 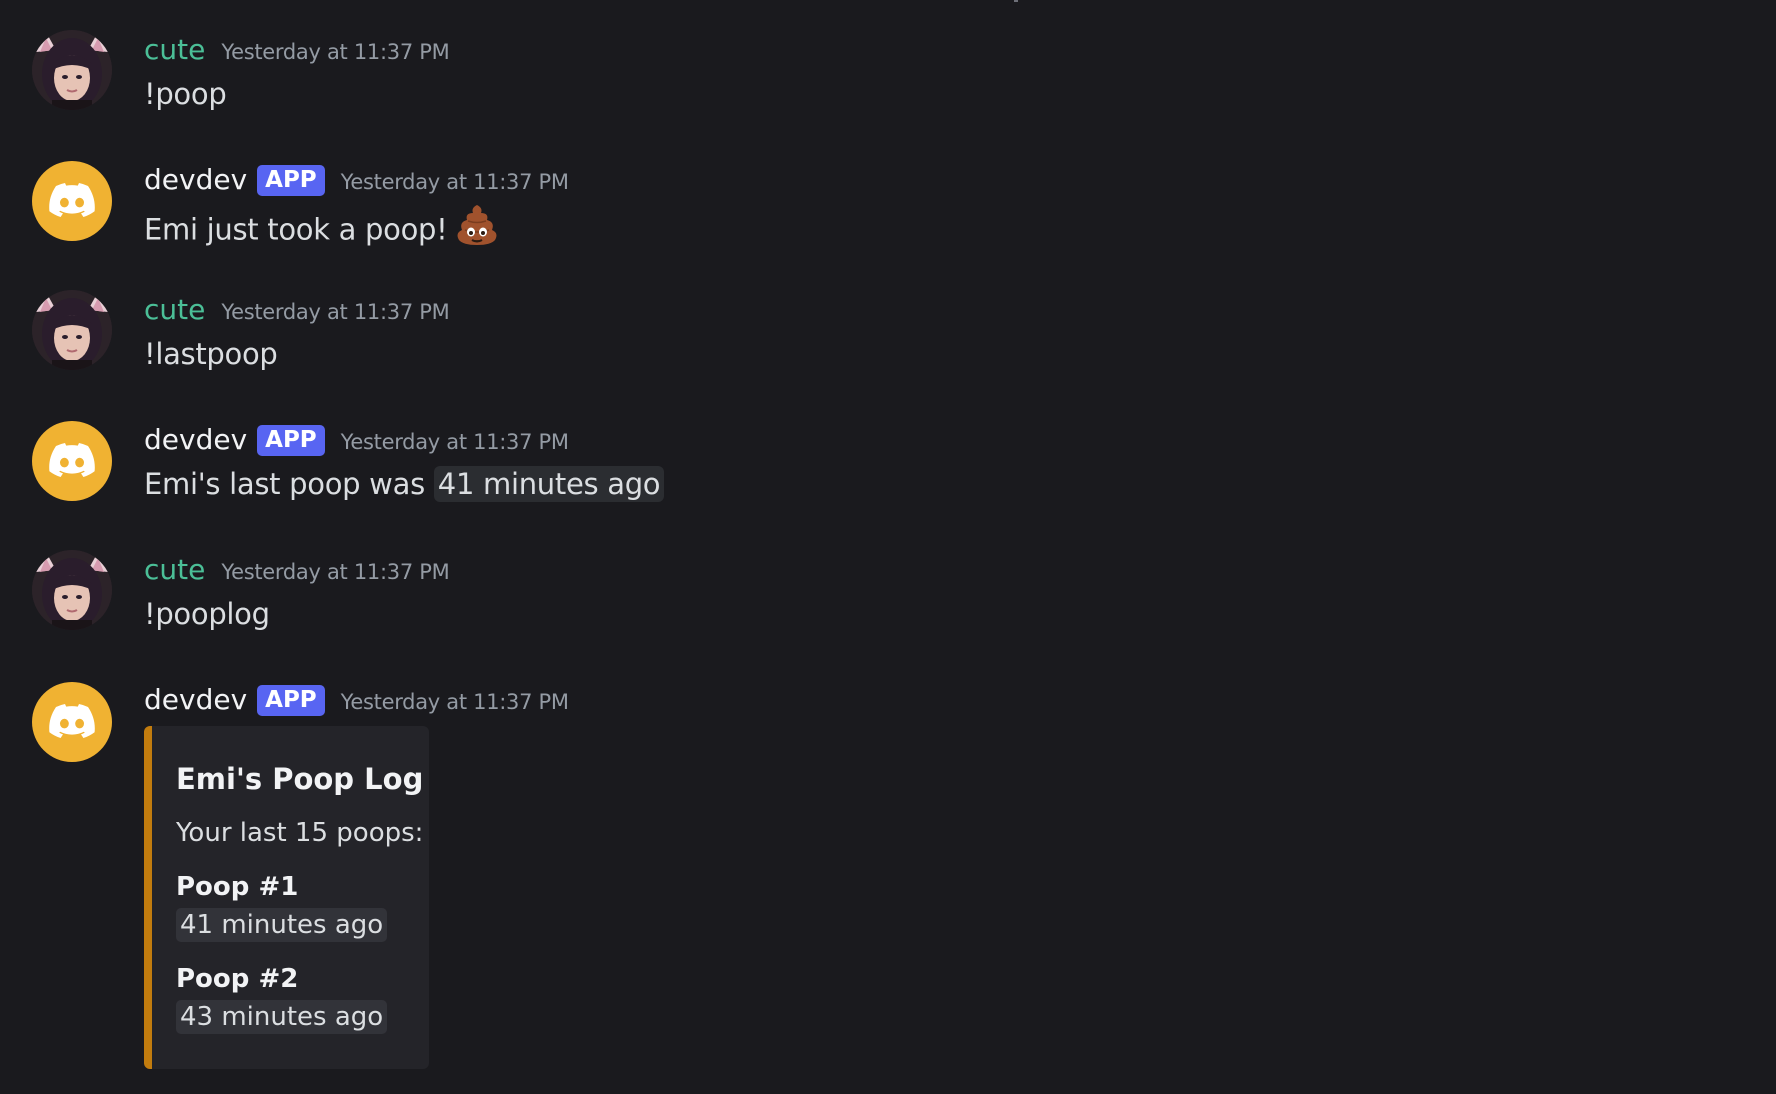 I want to click on message-text: !lastpoop, so click(x=211, y=354).